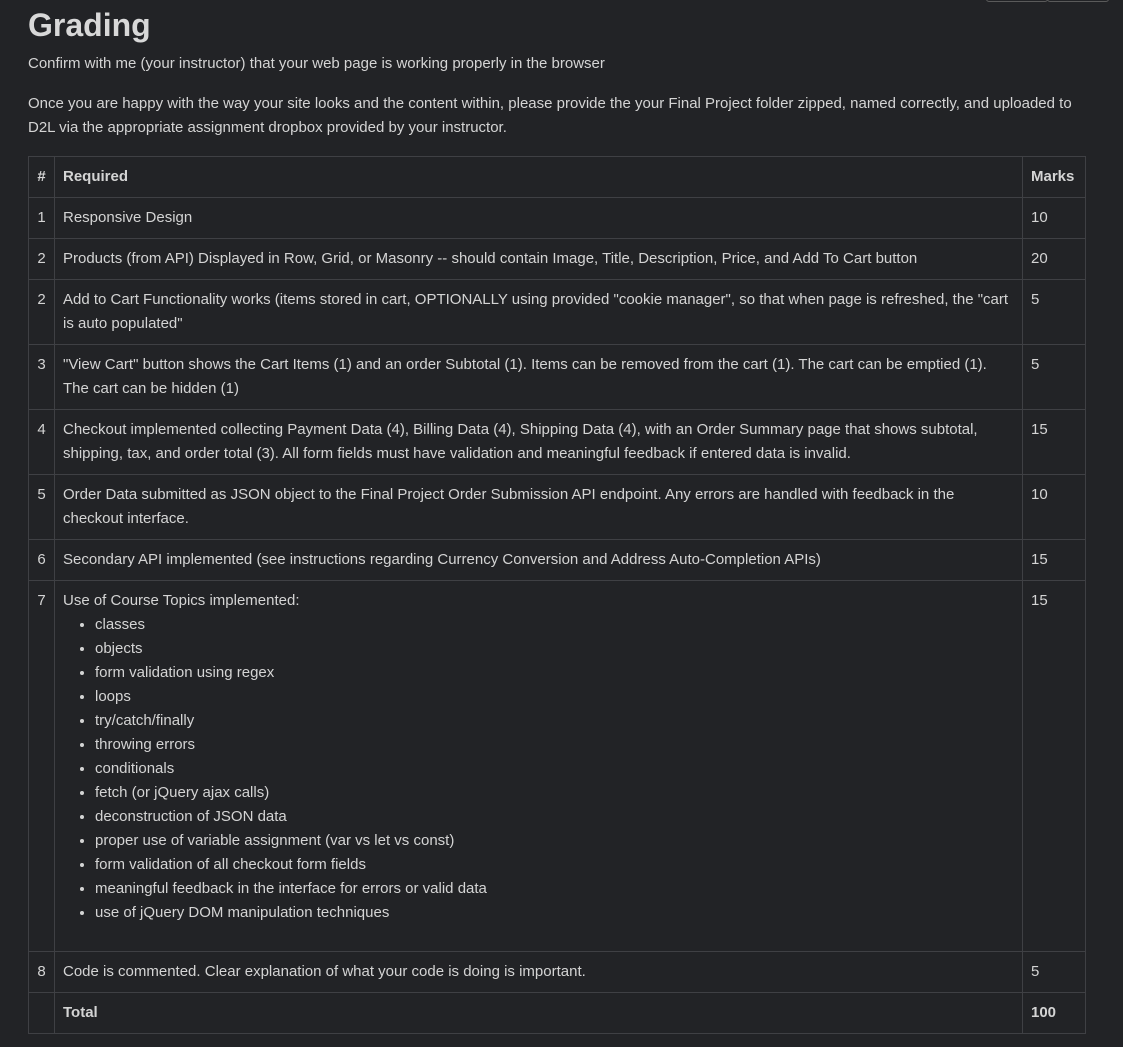 Image resolution: width=1123 pixels, height=1047 pixels. Describe the element at coordinates (1017, 1) in the screenshot. I see `toolbar-button-left` at that location.